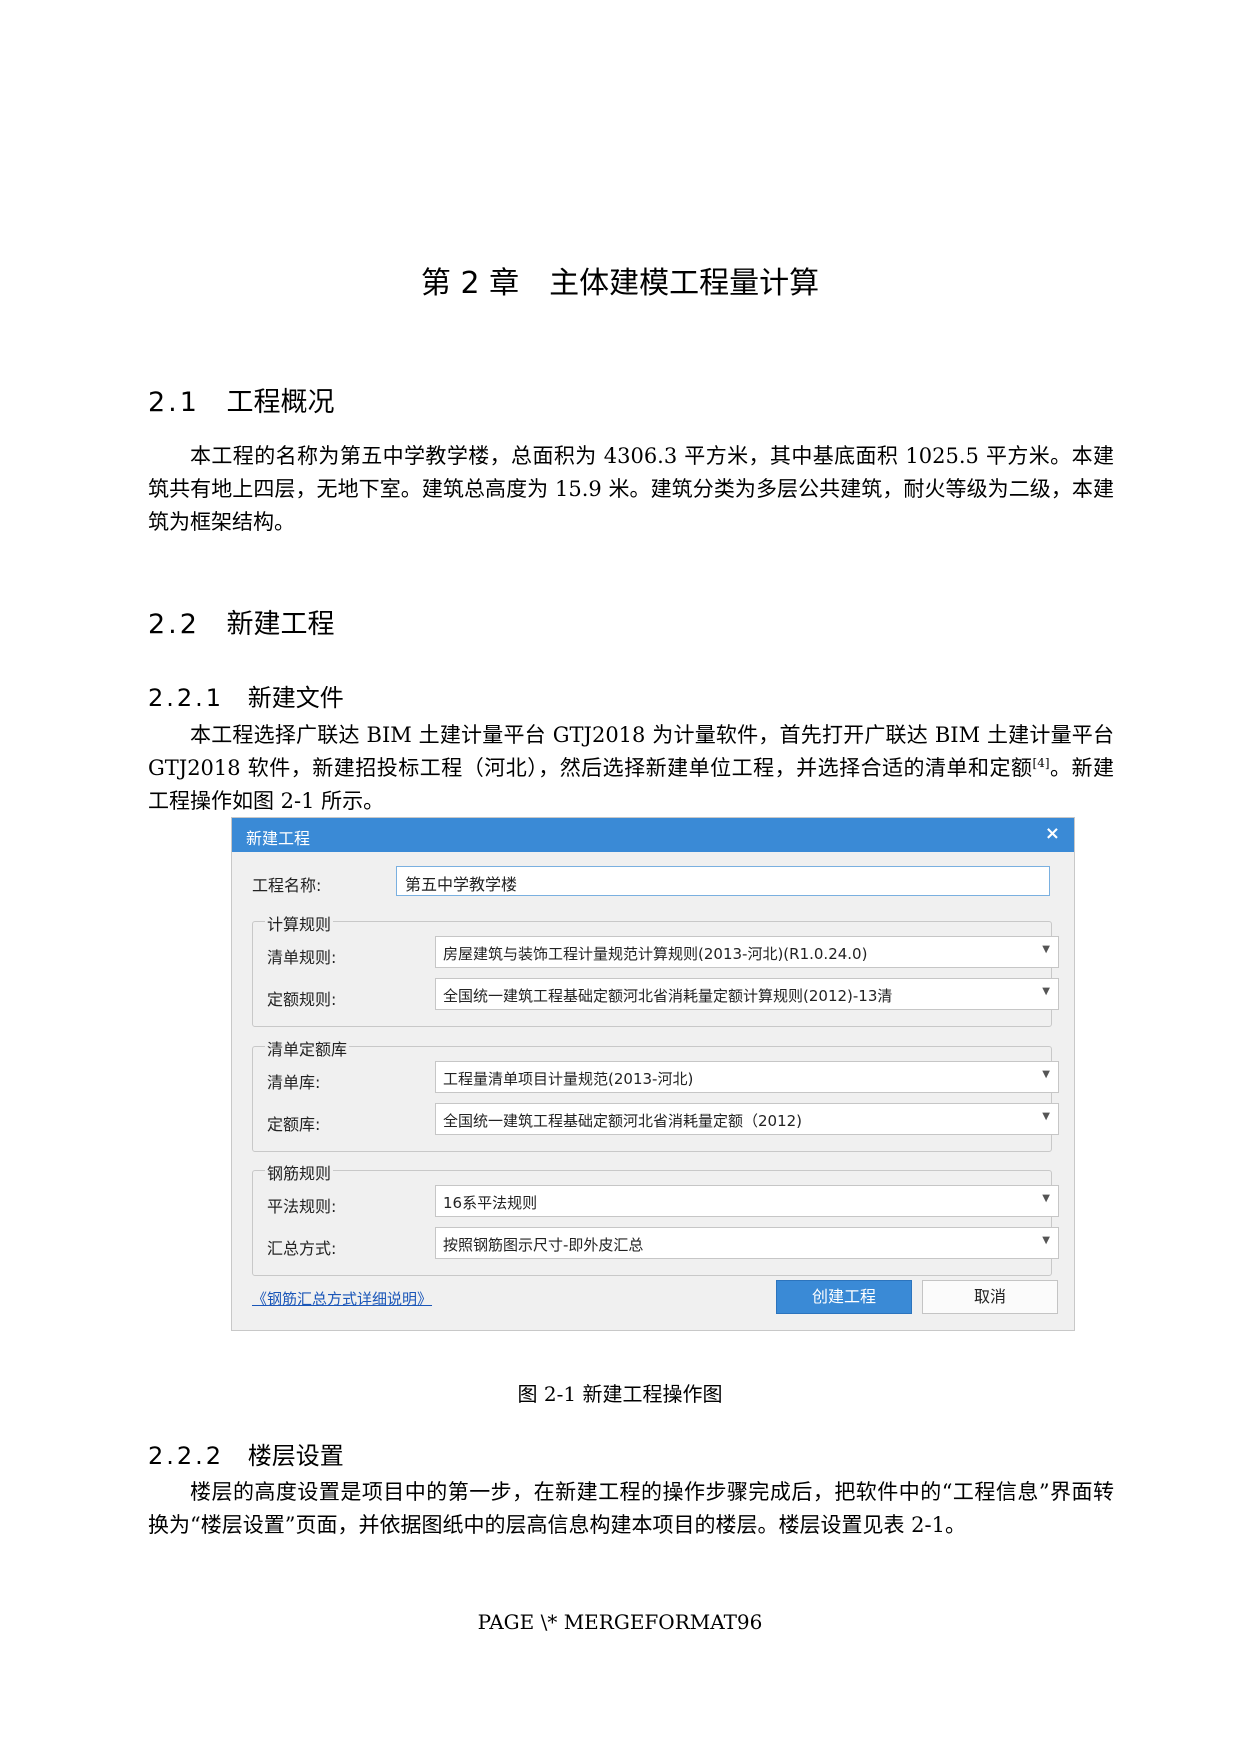 The width and height of the screenshot is (1240, 1754). Describe the element at coordinates (294, 1082) in the screenshot. I see `list-lib-label: 清单库:` at that location.